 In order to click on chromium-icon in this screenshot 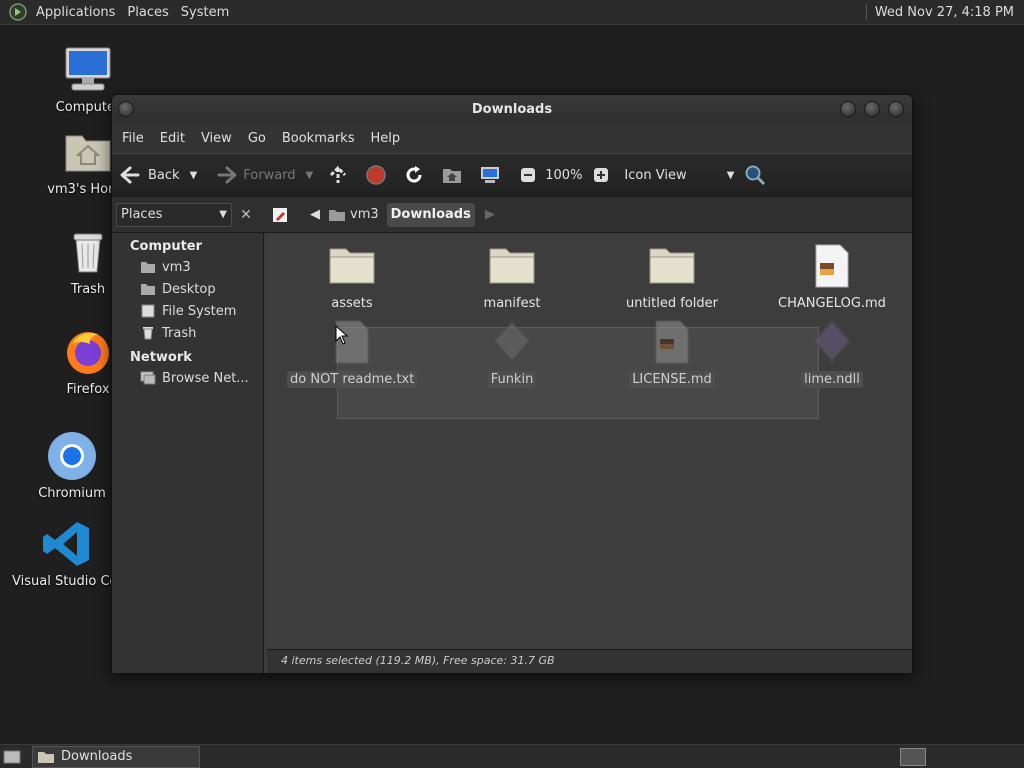, I will do `click(72, 456)`.